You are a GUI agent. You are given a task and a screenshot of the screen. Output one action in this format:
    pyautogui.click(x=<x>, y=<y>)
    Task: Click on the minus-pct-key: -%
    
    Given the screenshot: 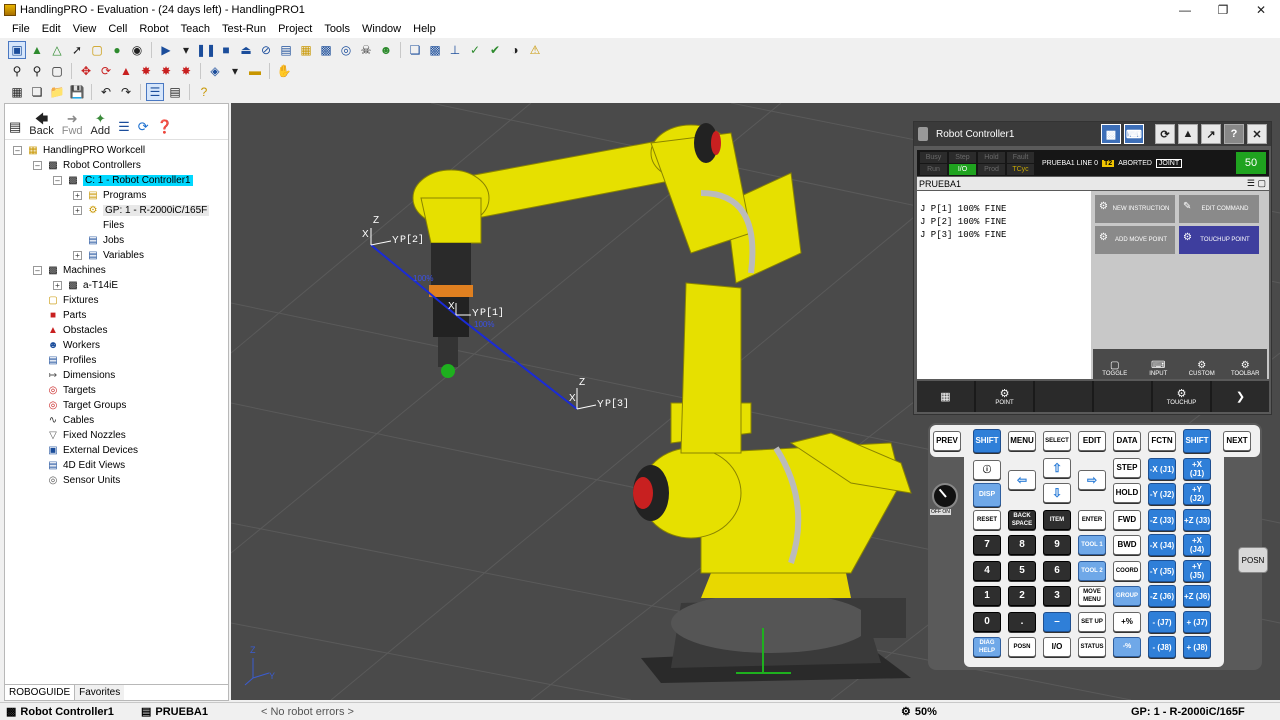 What is the action you would take?
    pyautogui.click(x=1127, y=647)
    